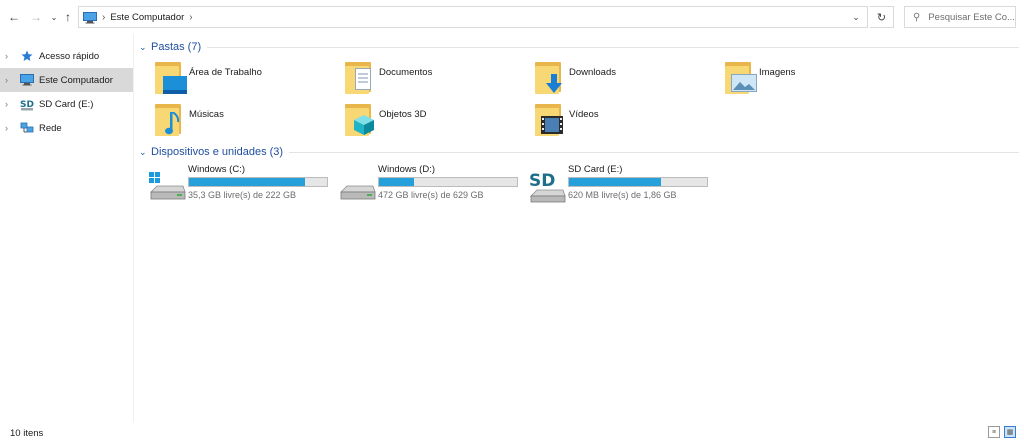 Image resolution: width=1024 pixels, height=444 pixels. What do you see at coordinates (542, 181) in the screenshot?
I see `sd-icon-text: SD` at bounding box center [542, 181].